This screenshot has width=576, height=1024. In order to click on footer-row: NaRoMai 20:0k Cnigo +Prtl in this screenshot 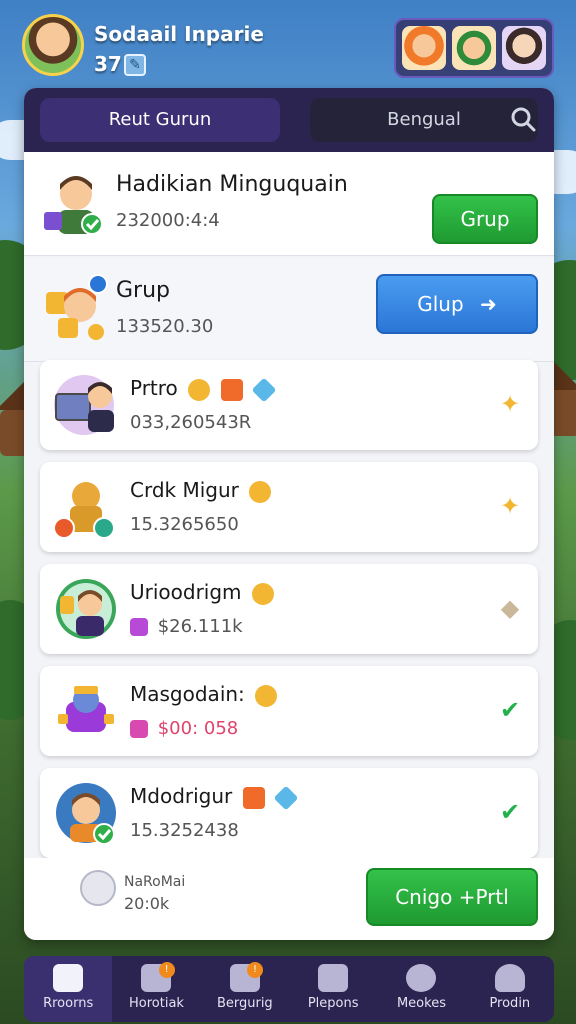, I will do `click(289, 899)`.